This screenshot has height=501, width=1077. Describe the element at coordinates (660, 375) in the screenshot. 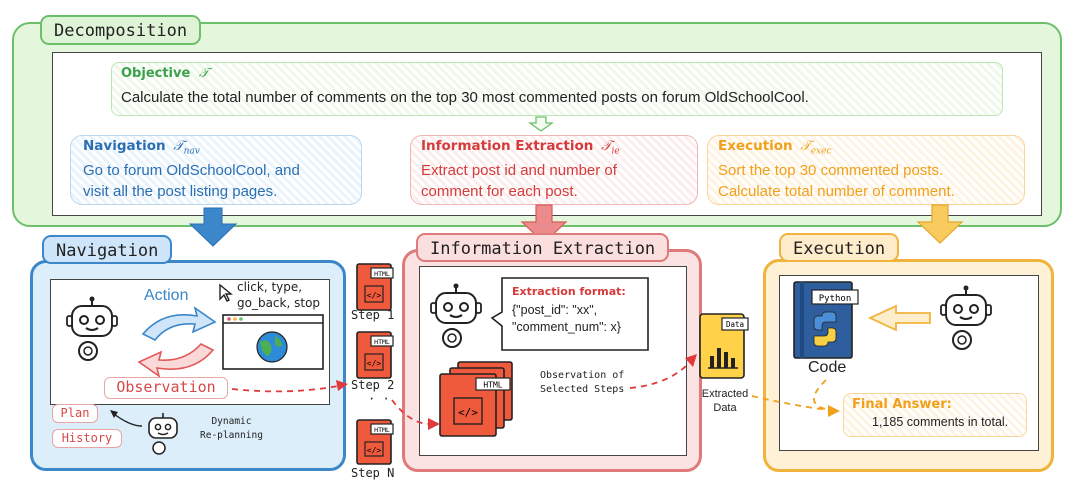

I see `stack-to-data-arrow` at that location.